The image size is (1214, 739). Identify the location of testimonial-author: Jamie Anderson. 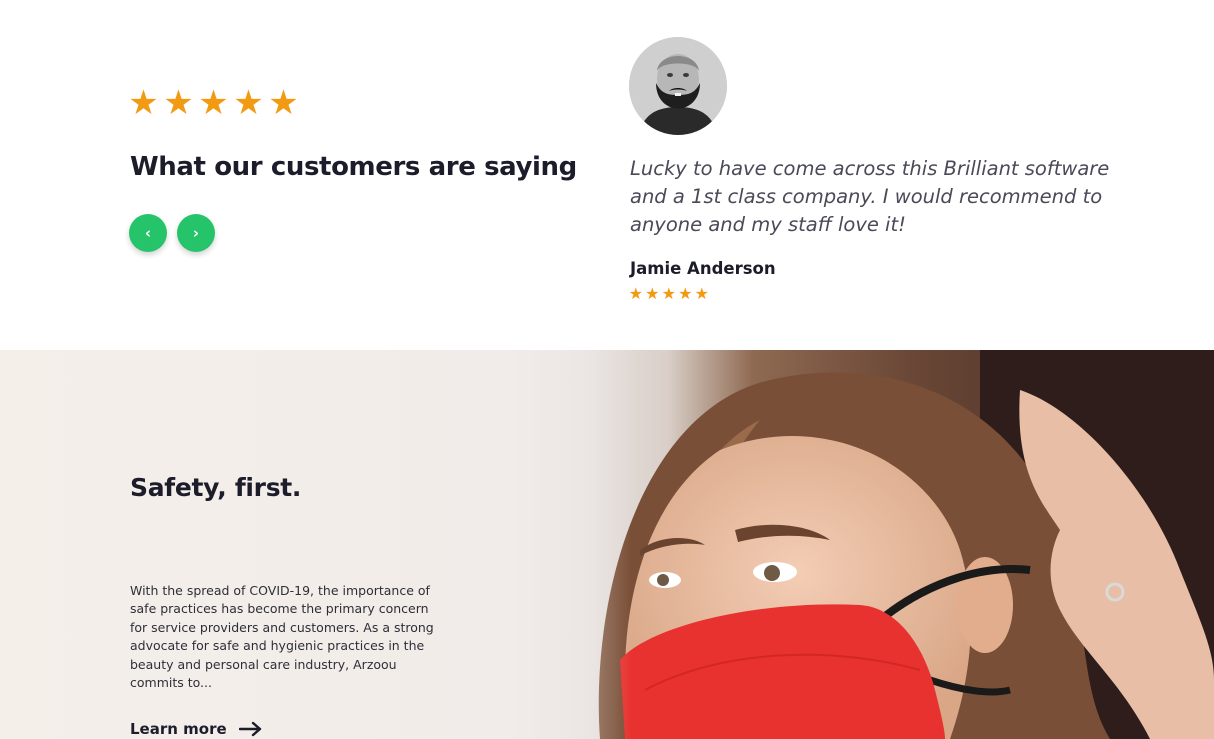
(703, 268).